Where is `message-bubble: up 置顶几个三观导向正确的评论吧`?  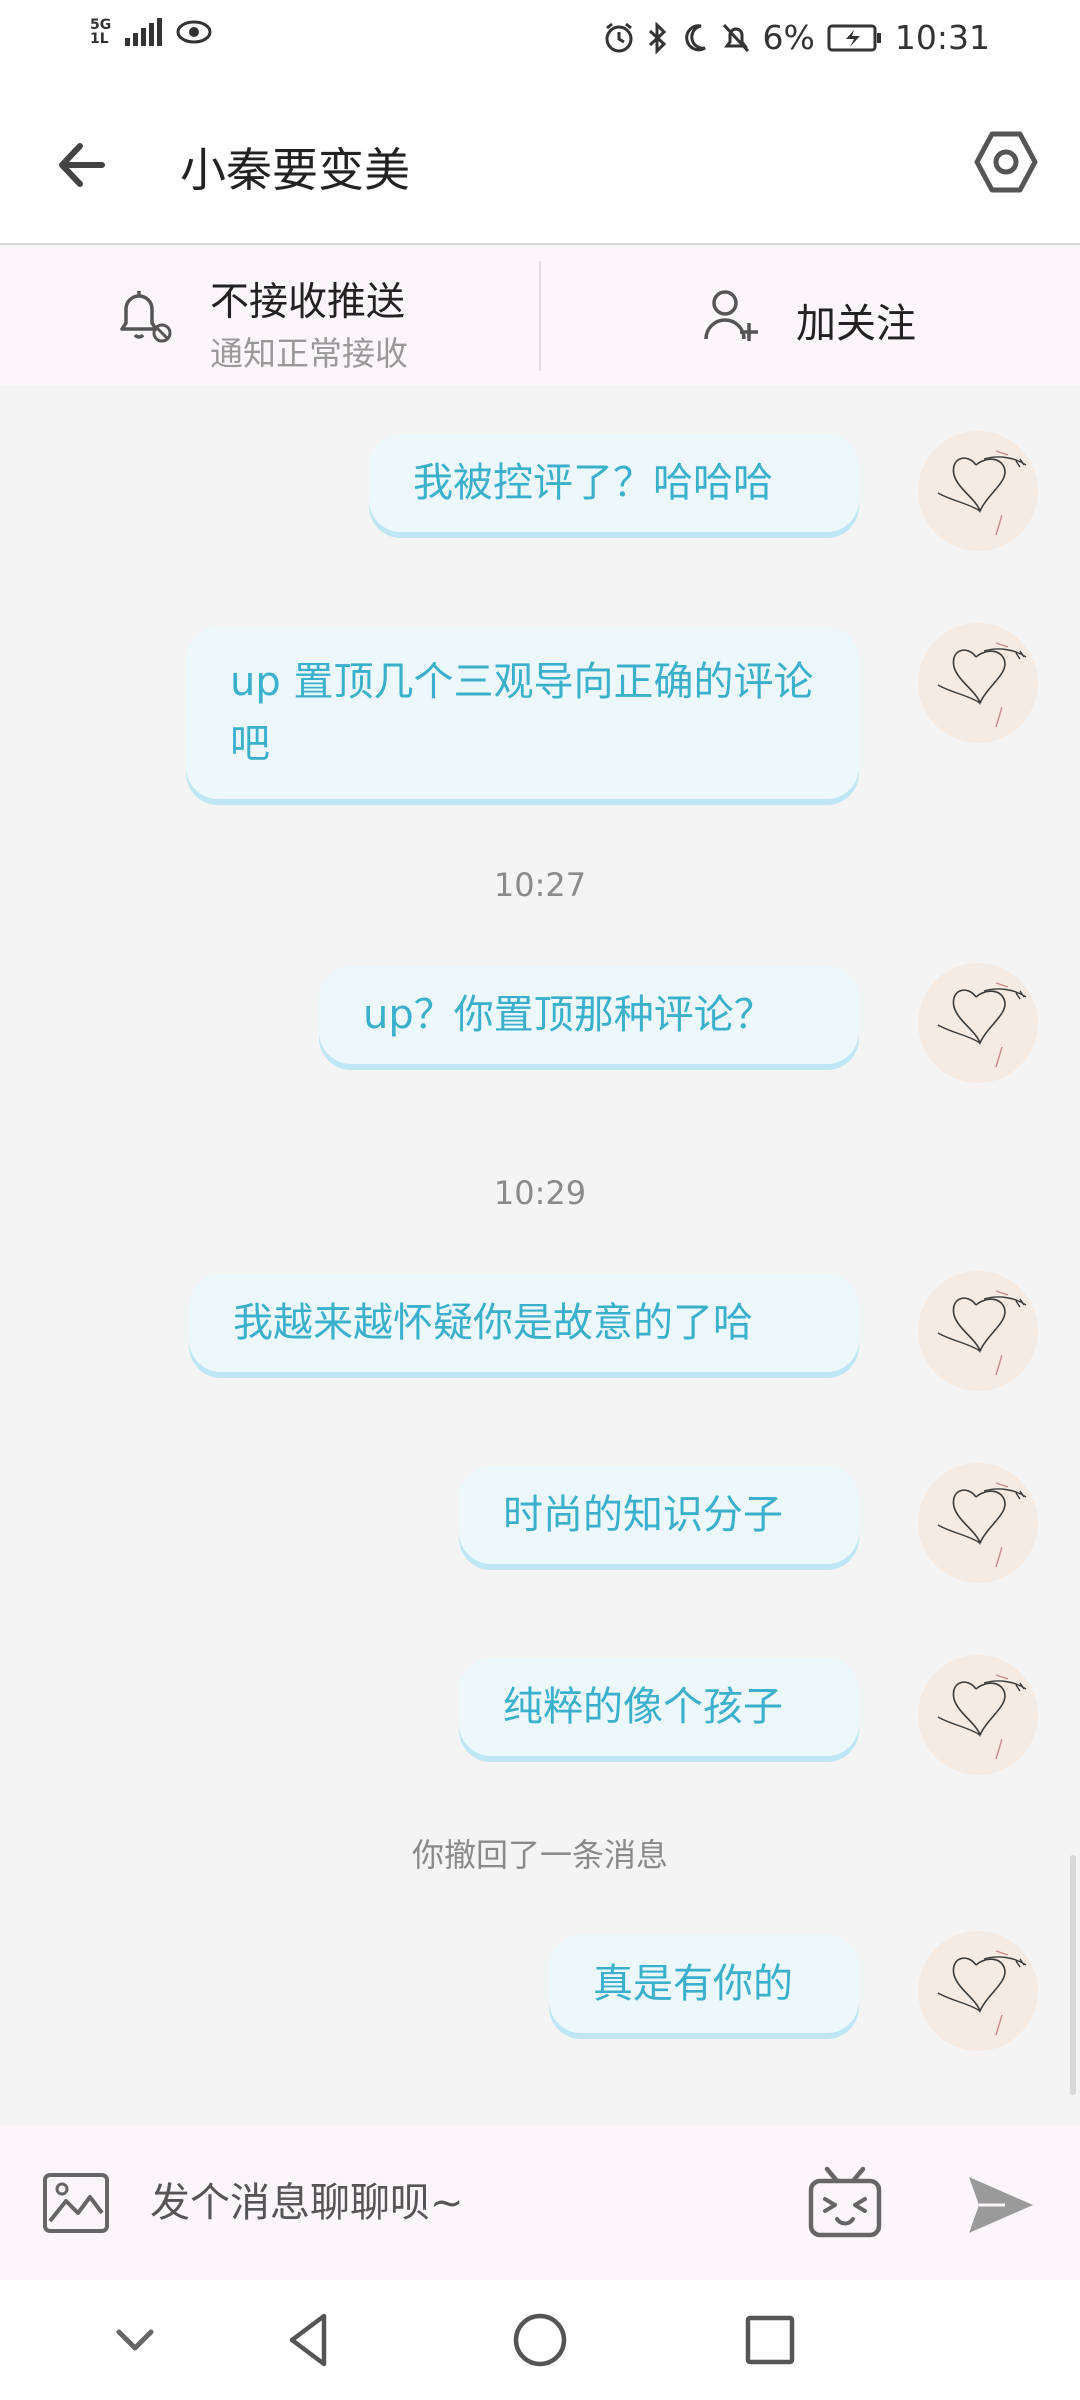 message-bubble: up 置顶几个三观导向正确的评论吧 is located at coordinates (522, 713).